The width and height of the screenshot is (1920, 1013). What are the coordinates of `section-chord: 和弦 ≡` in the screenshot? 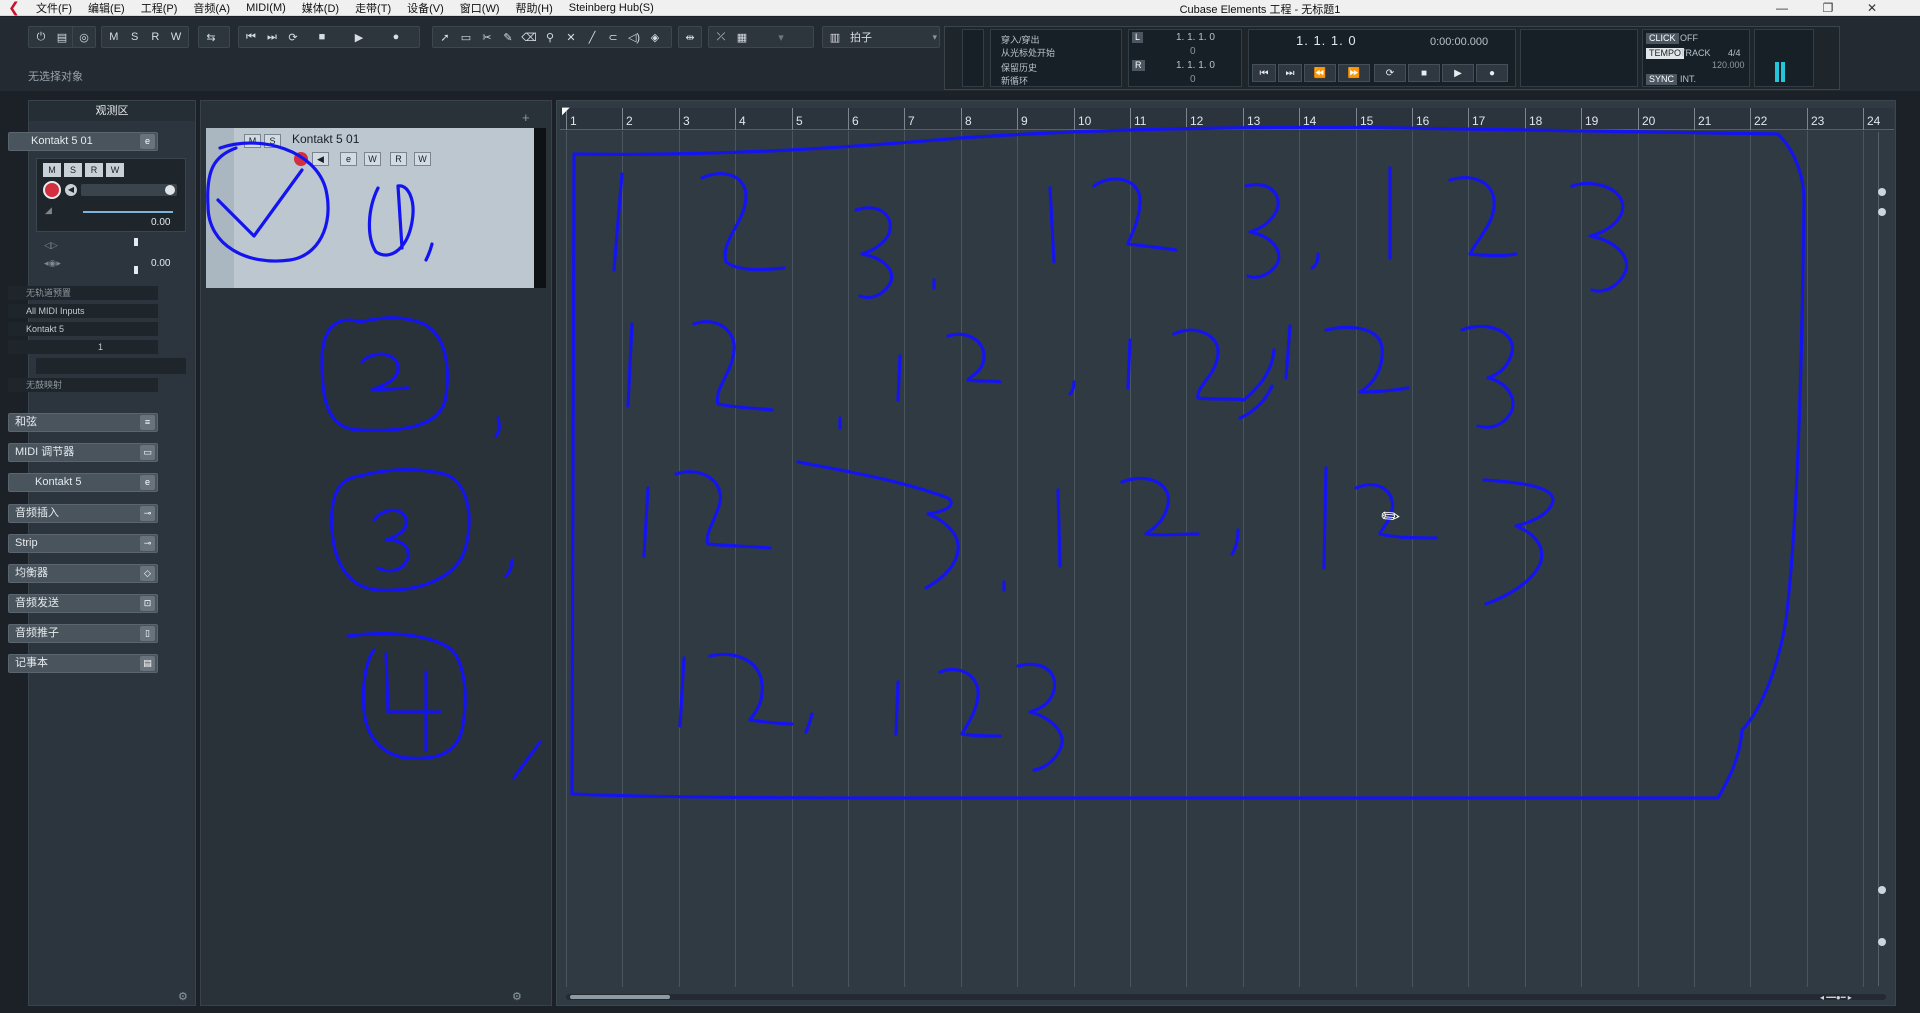 It's located at (83, 422).